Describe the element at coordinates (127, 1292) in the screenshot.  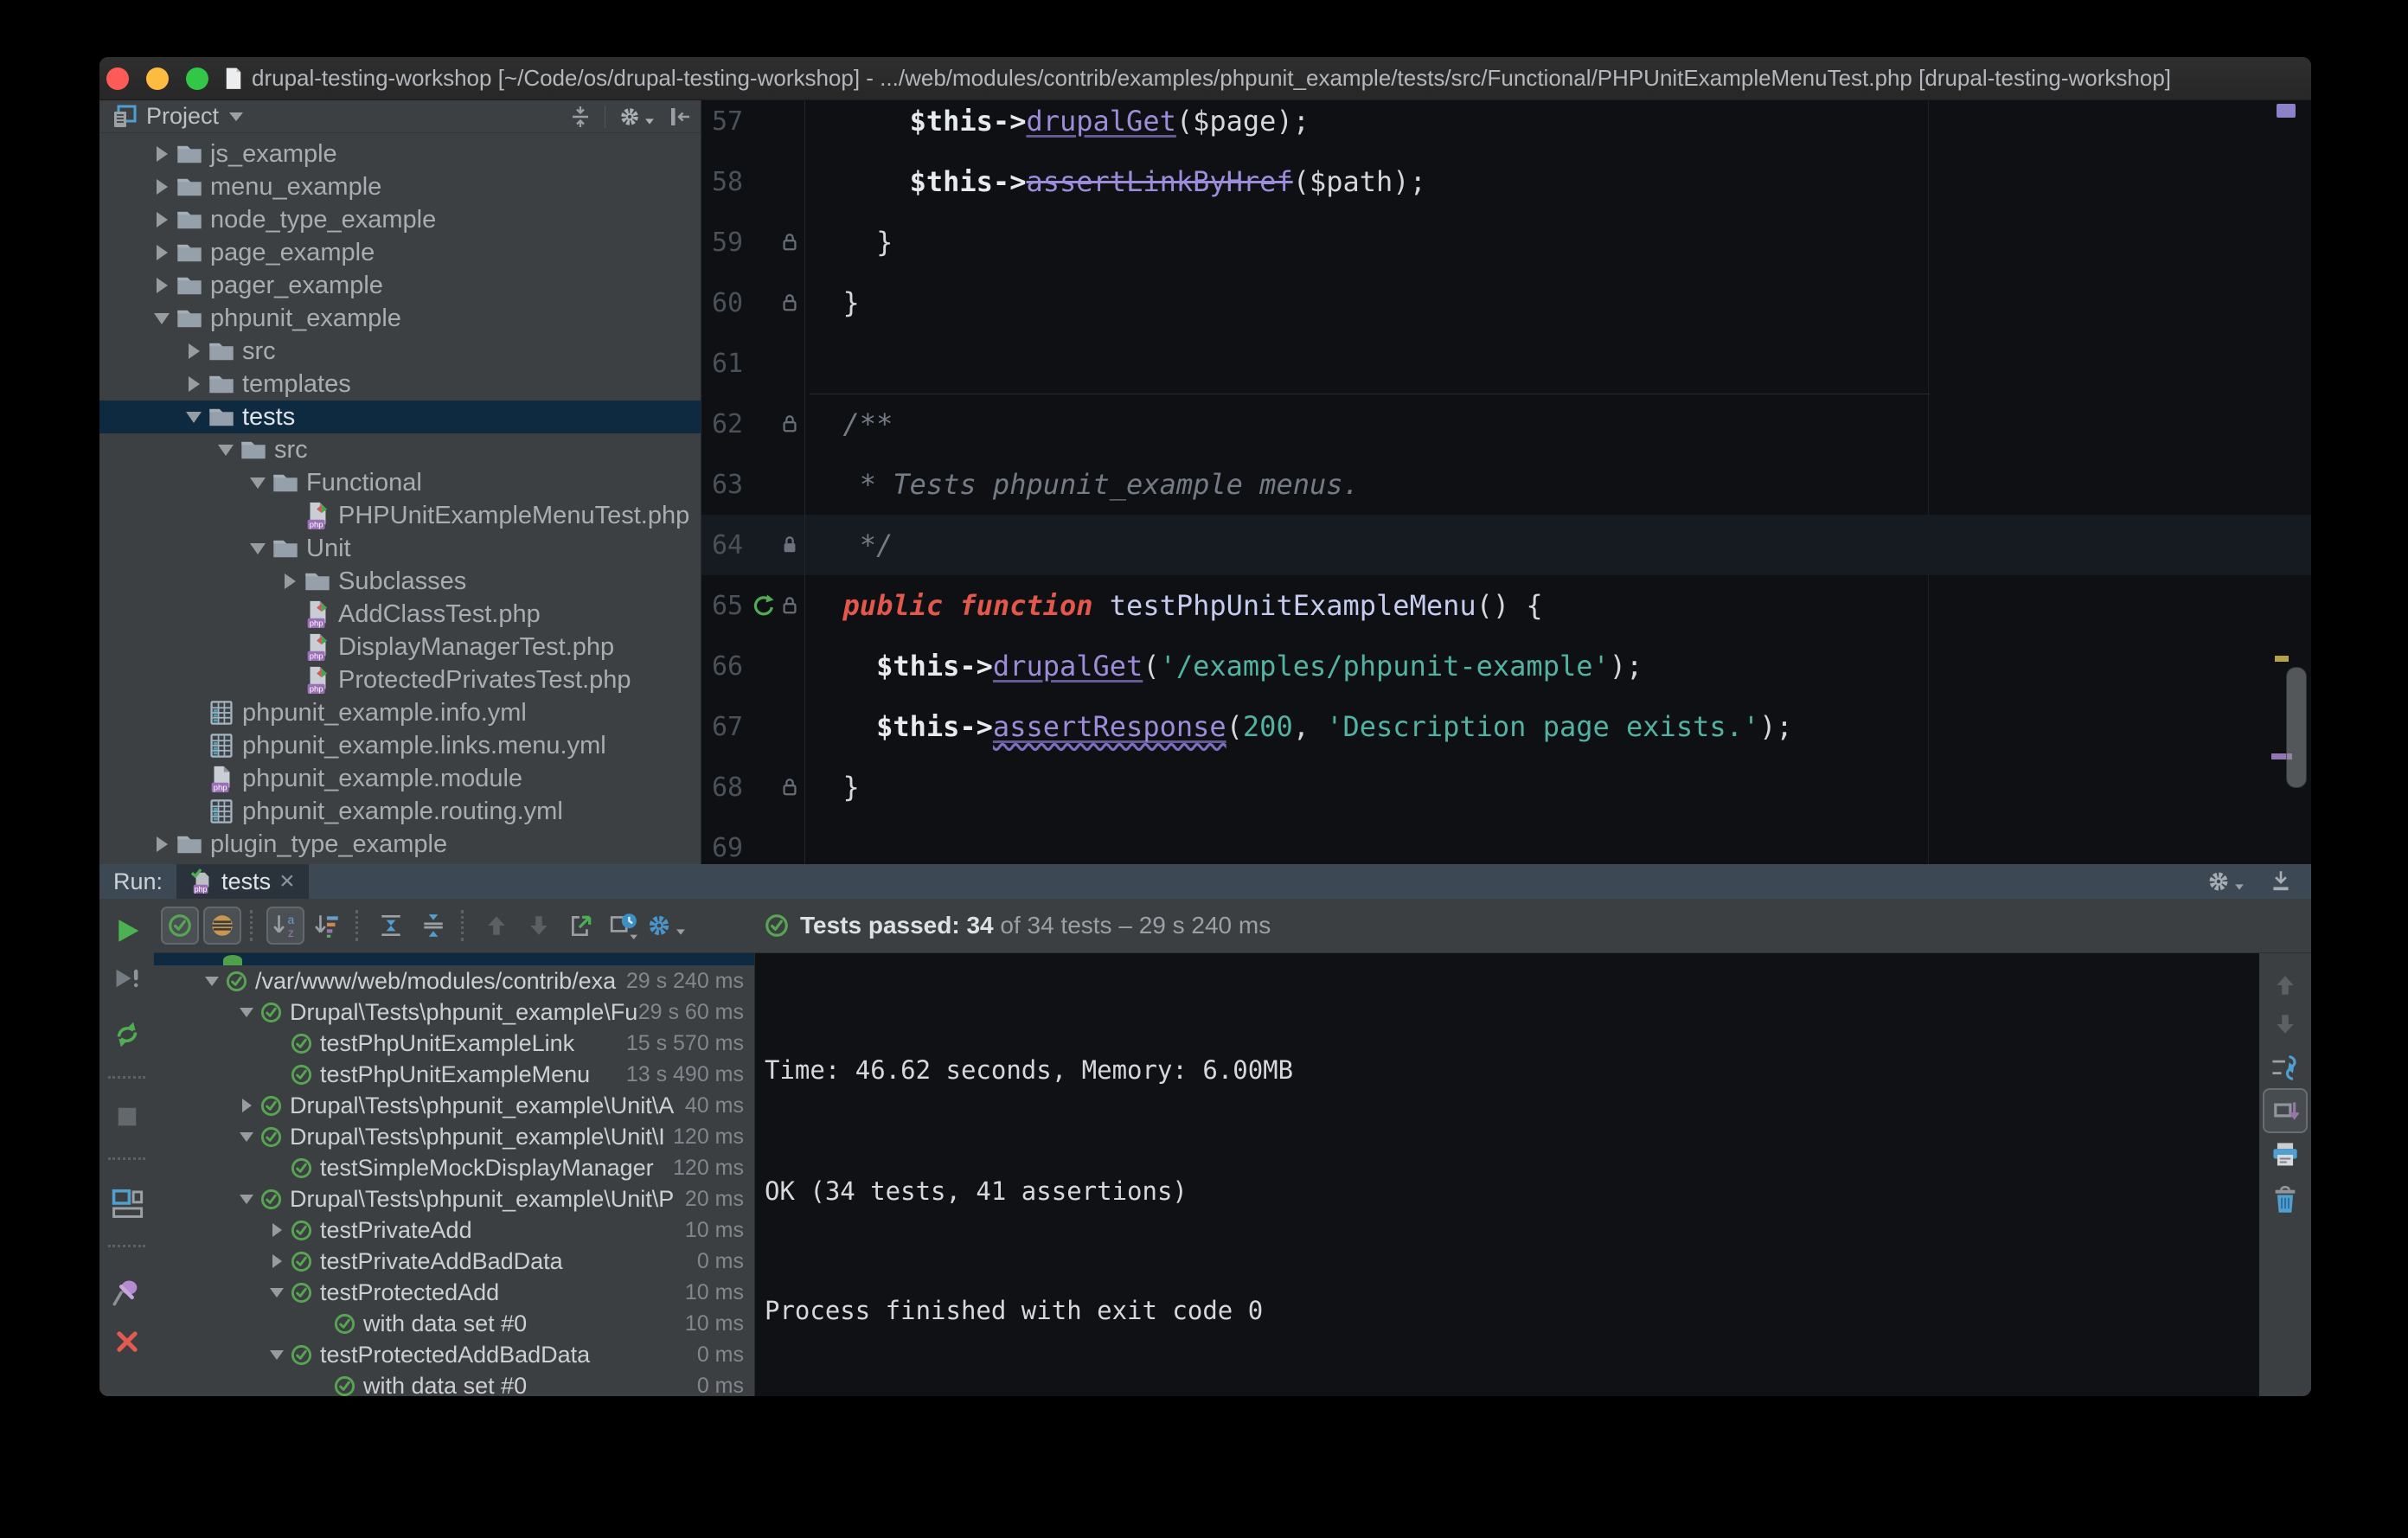
I see `pin-tab-button` at that location.